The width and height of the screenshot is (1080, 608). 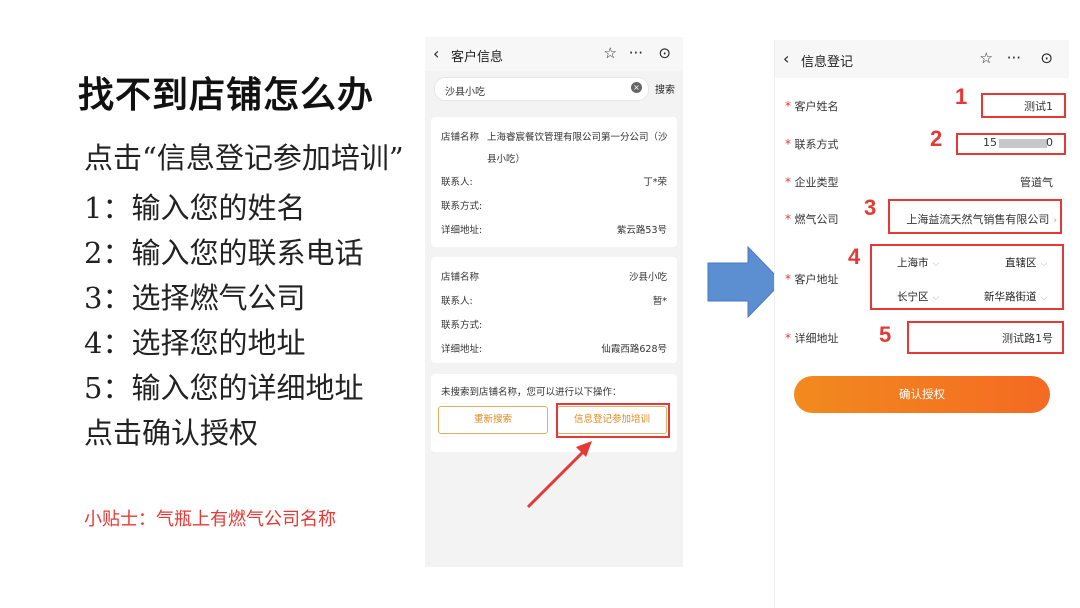 What do you see at coordinates (745, 282) in the screenshot?
I see `right-arrow-icon` at bounding box center [745, 282].